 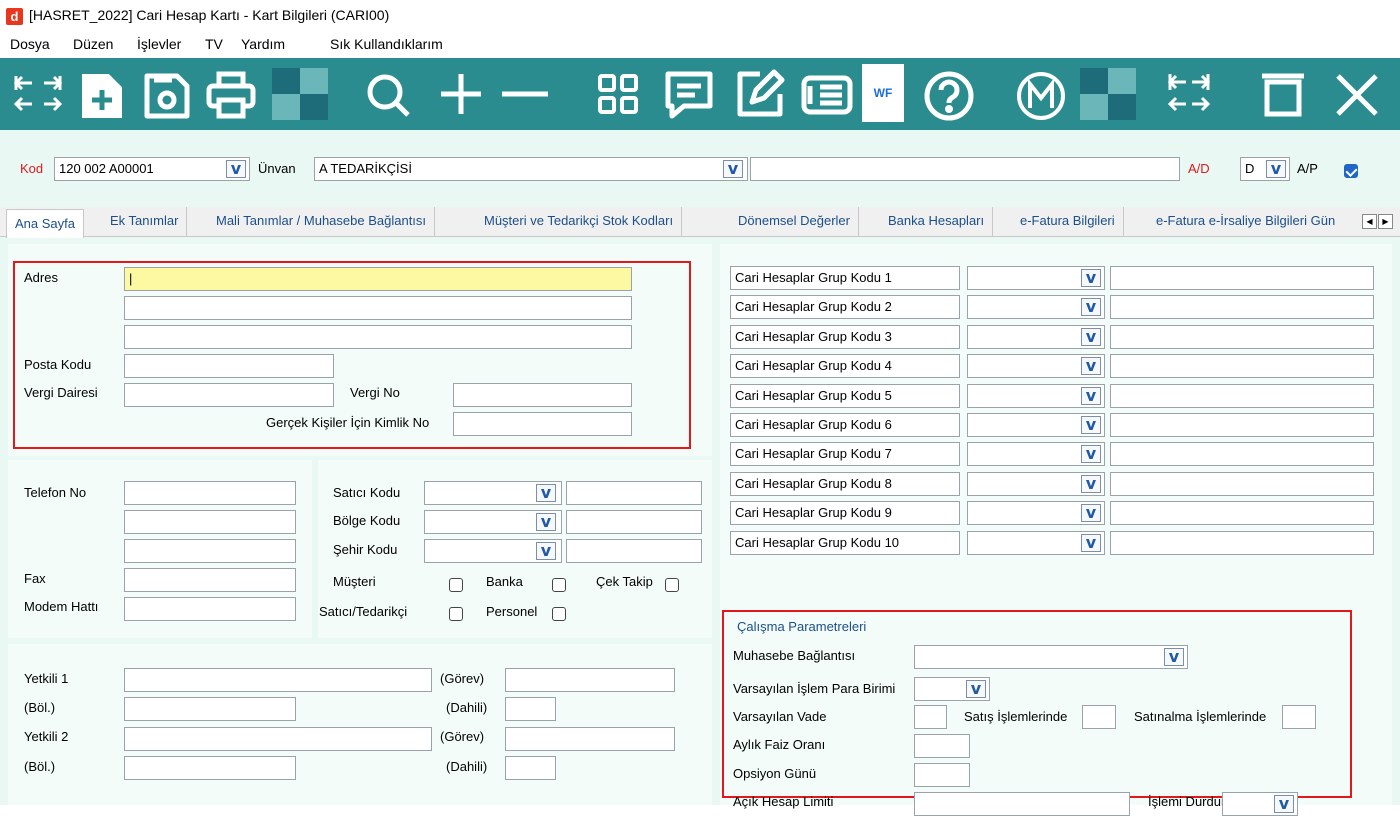 I want to click on unvan-field: A TEDARİKÇİSİ, so click(x=531, y=169).